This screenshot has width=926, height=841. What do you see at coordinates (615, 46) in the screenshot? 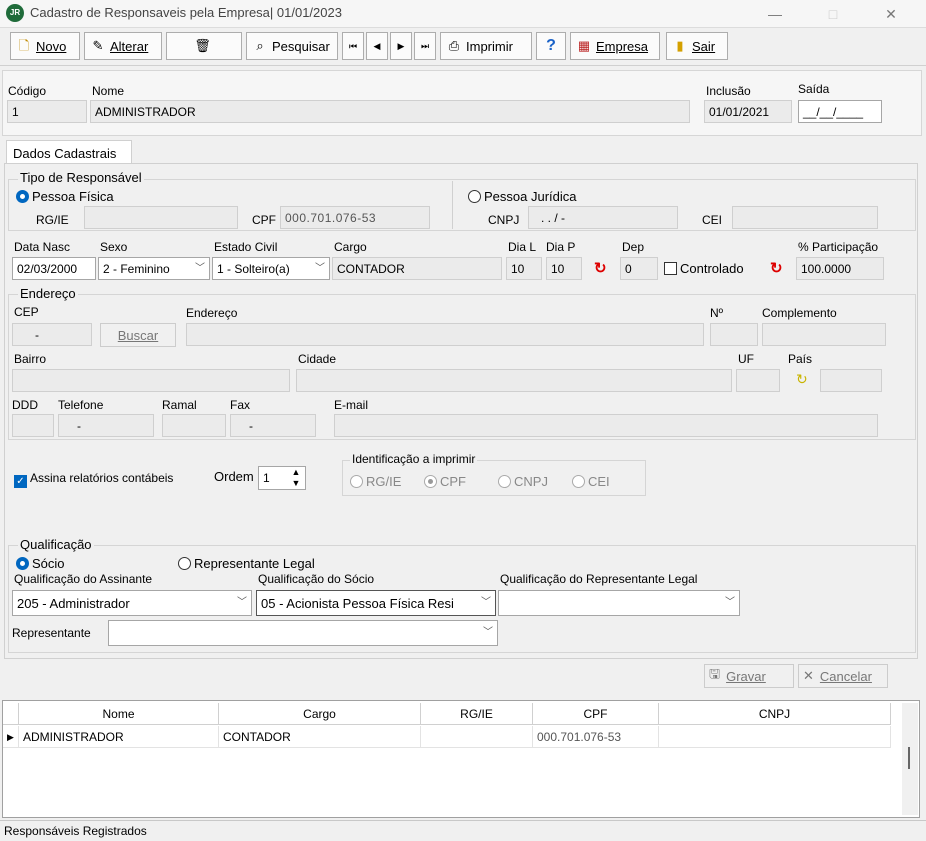
I see `empresa-button: ▦ Empresa` at bounding box center [615, 46].